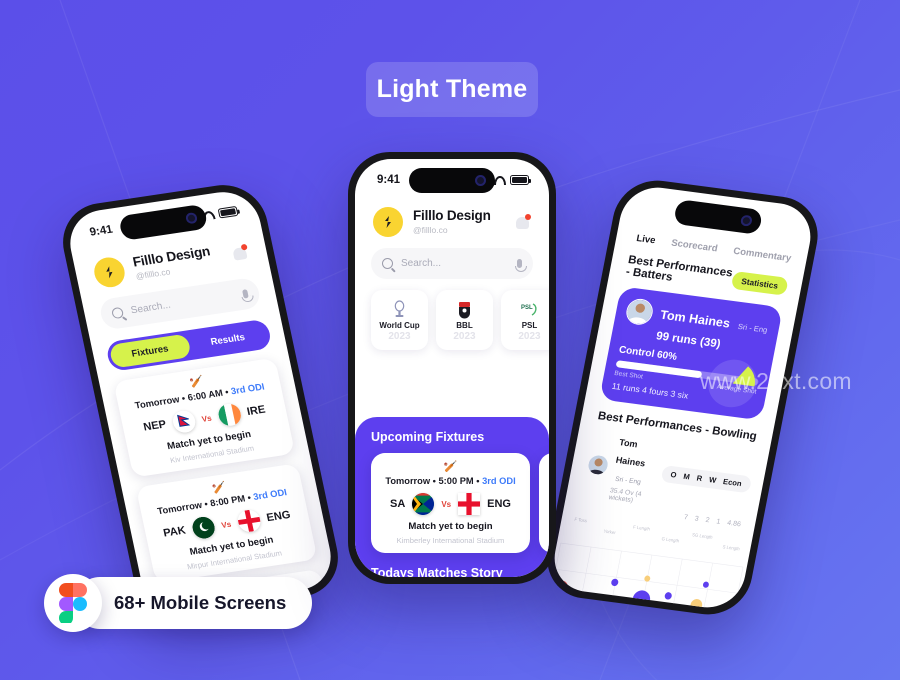  I want to click on fixture-1-status: Match yet to begin, so click(450, 526).